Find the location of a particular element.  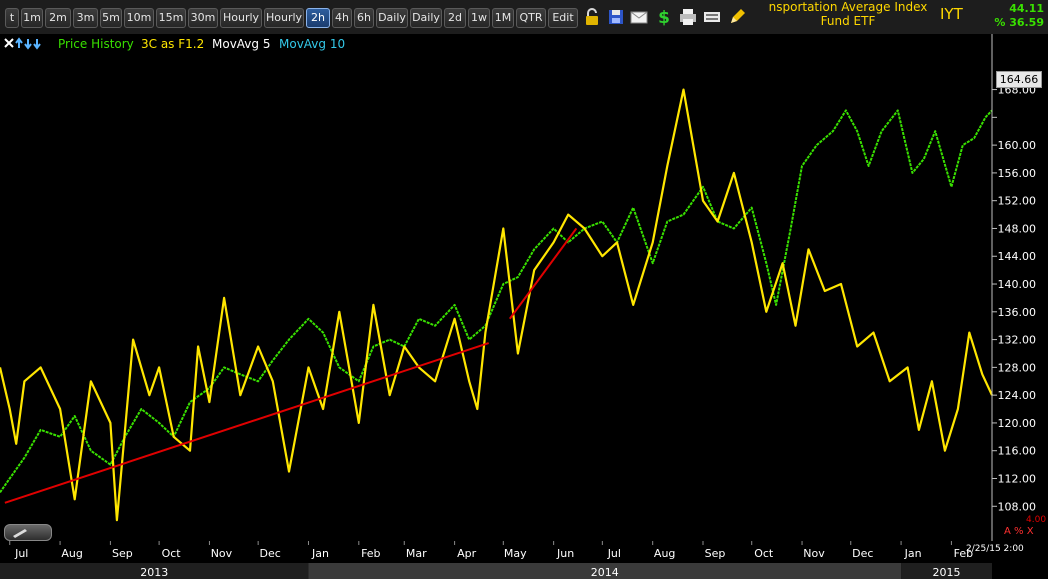

date-stamp: 2/25/15 2:00 is located at coordinates (995, 549).